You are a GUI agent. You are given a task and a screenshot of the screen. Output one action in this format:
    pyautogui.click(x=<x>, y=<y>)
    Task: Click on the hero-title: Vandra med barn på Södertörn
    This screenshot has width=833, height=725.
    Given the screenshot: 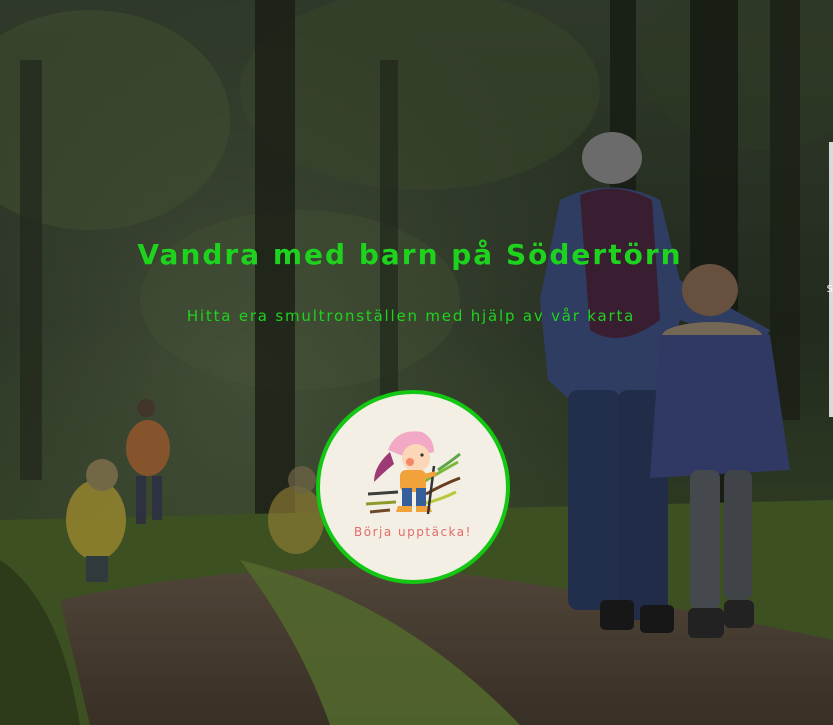 What is the action you would take?
    pyautogui.click(x=410, y=254)
    